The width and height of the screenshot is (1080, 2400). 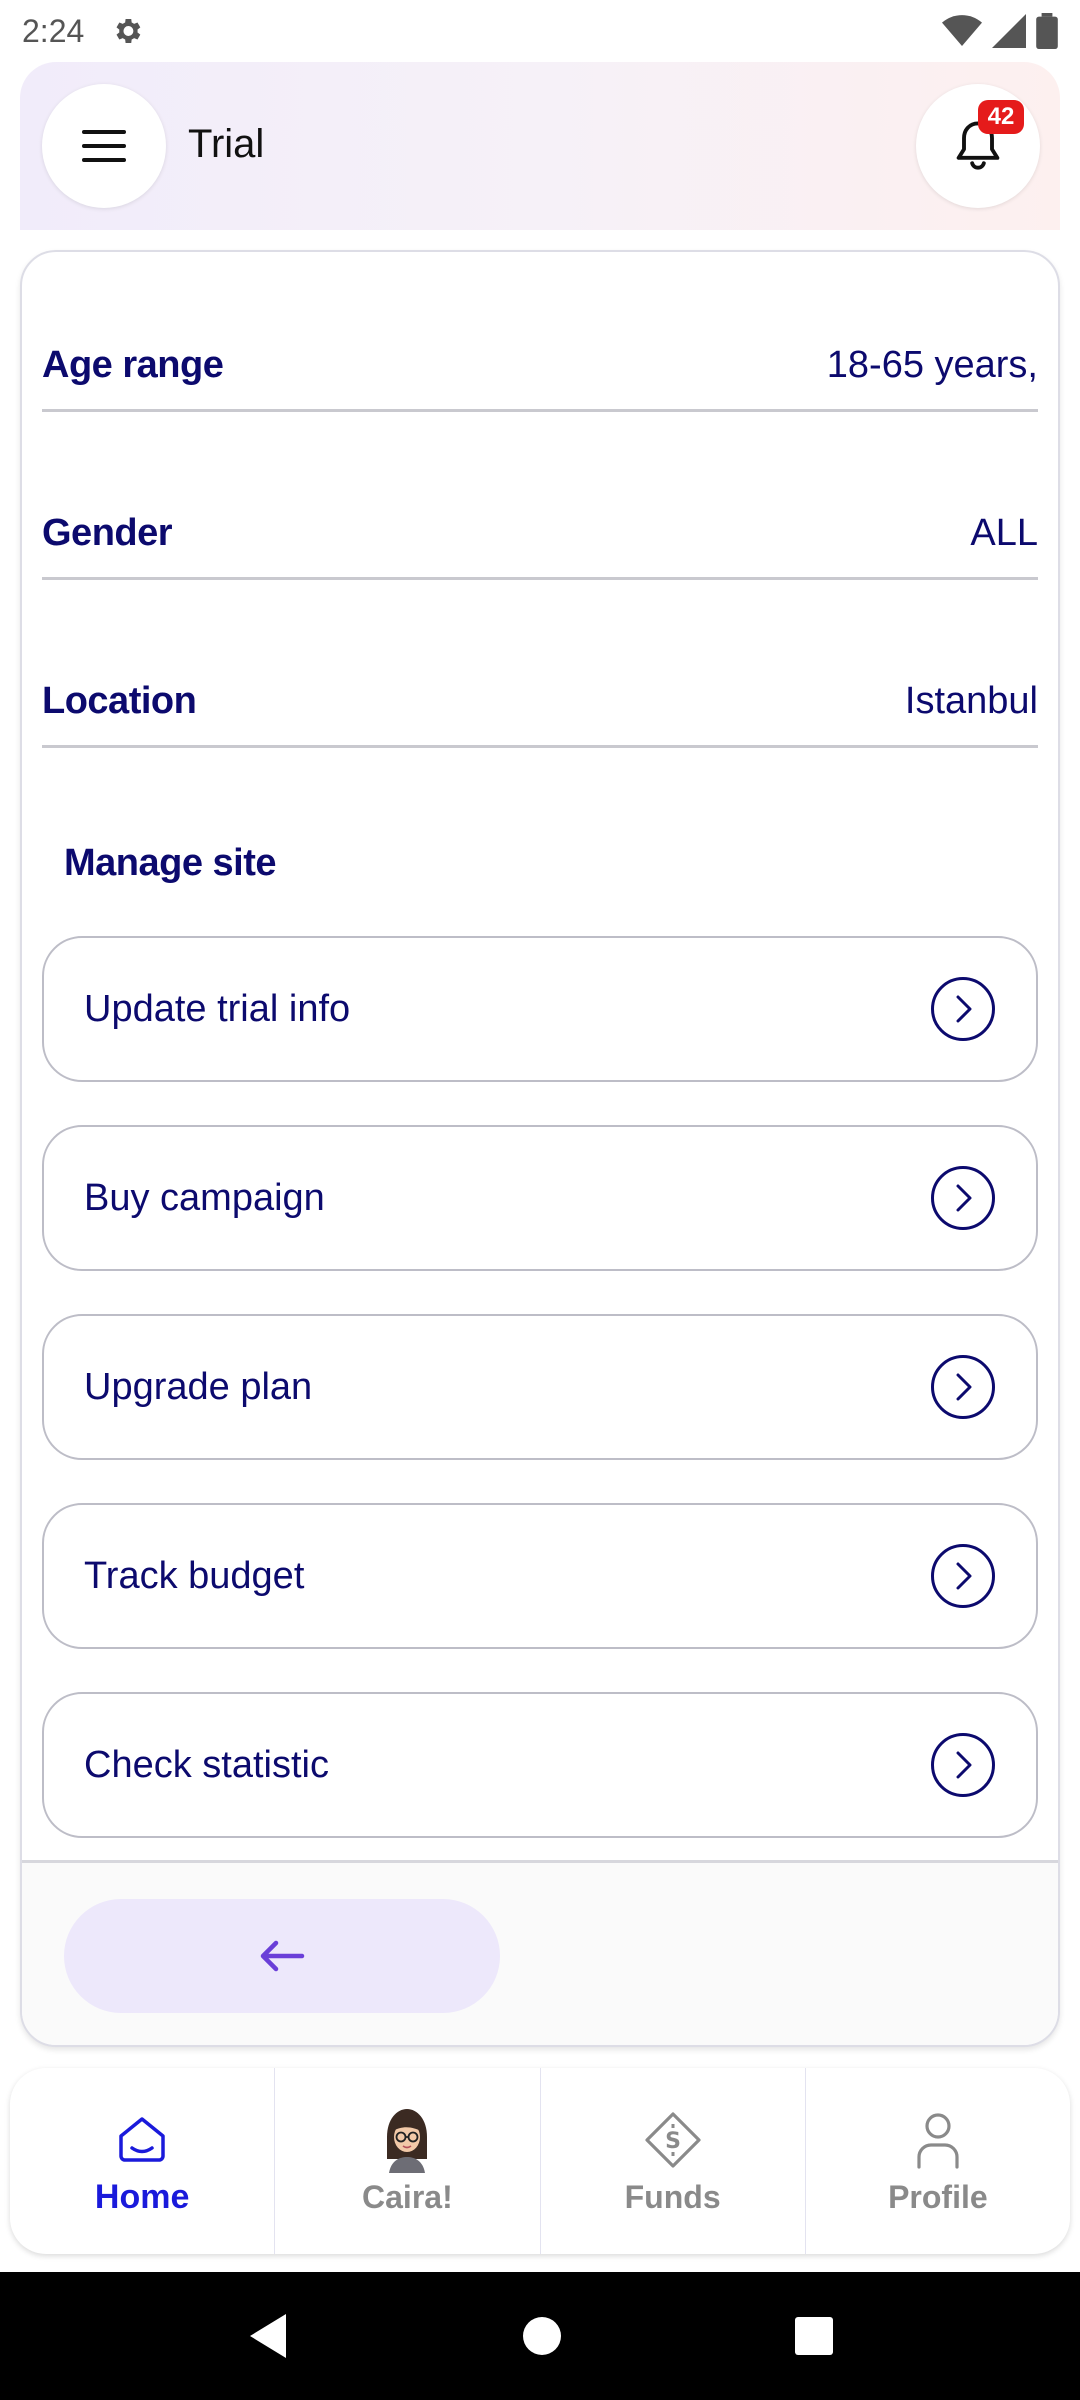 What do you see at coordinates (53, 30) in the screenshot?
I see `status-time: 2:24` at bounding box center [53, 30].